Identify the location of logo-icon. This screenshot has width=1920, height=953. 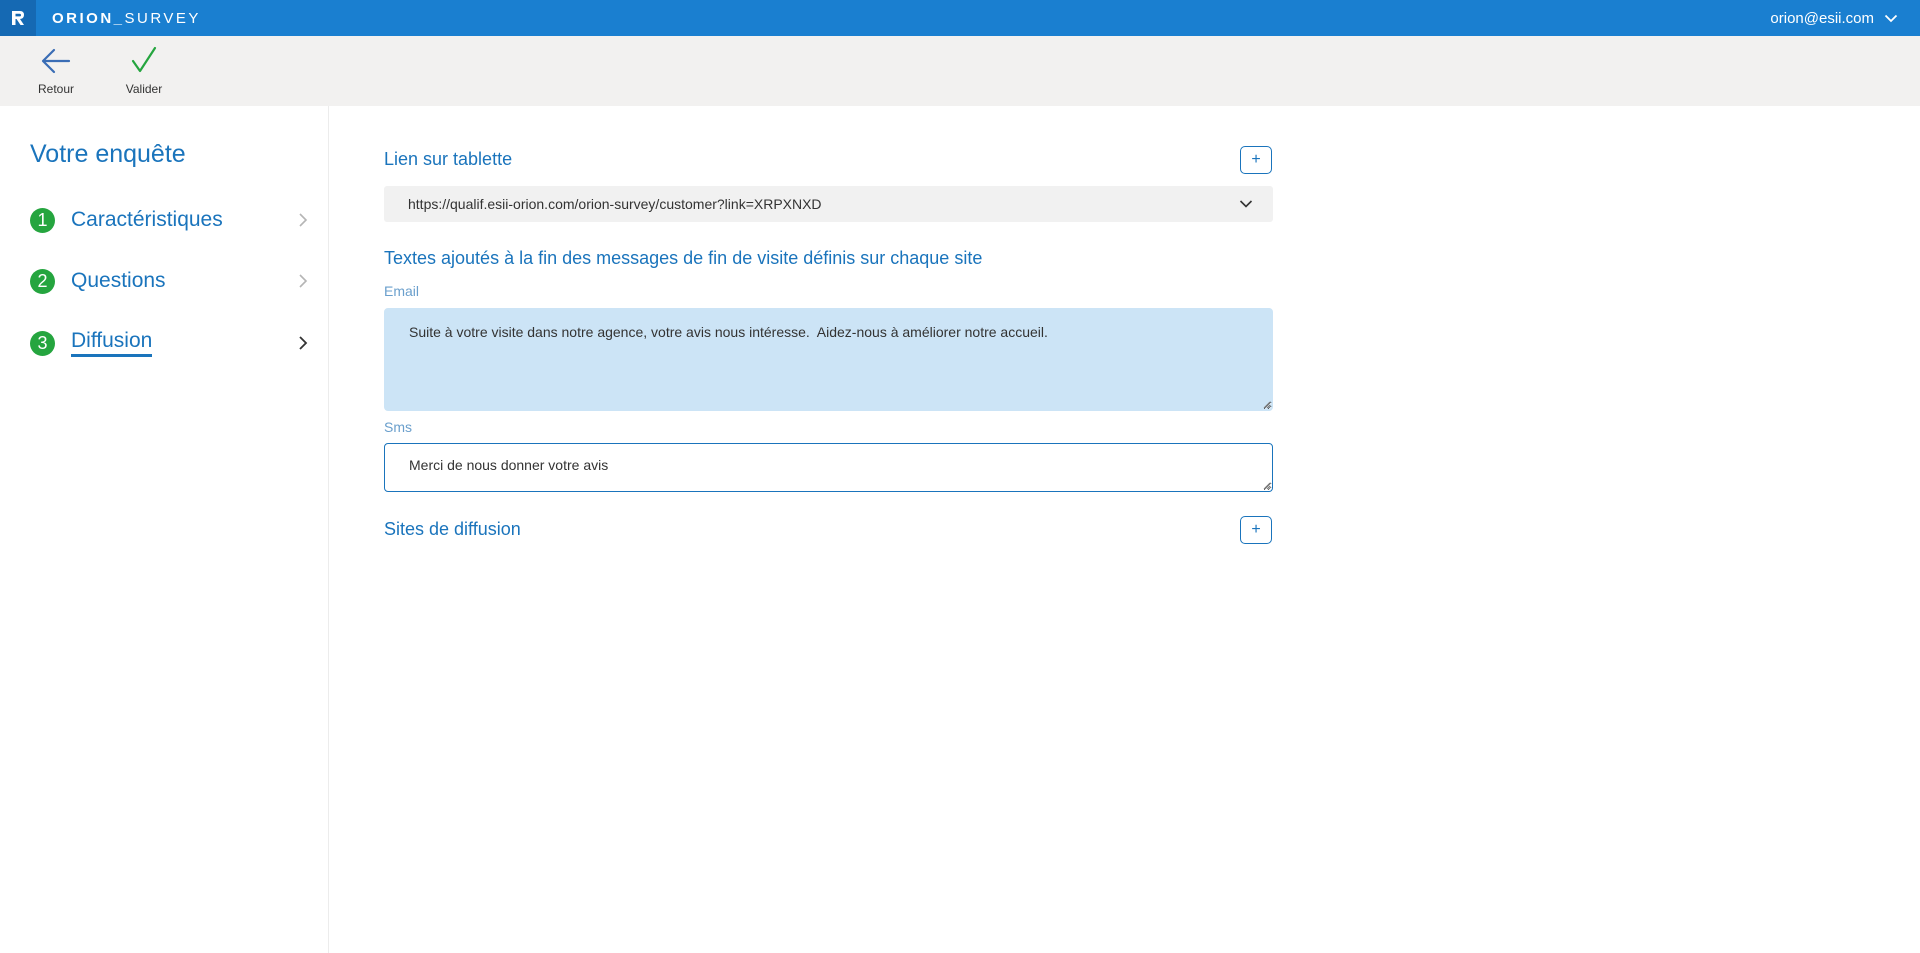
(18, 18).